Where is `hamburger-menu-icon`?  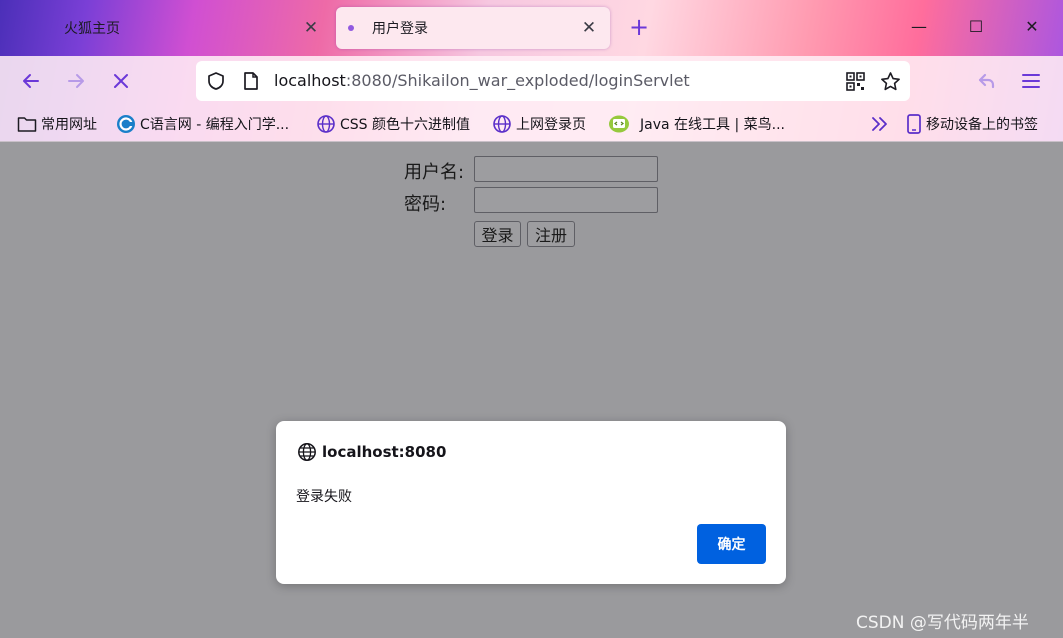
hamburger-menu-icon is located at coordinates (1031, 81).